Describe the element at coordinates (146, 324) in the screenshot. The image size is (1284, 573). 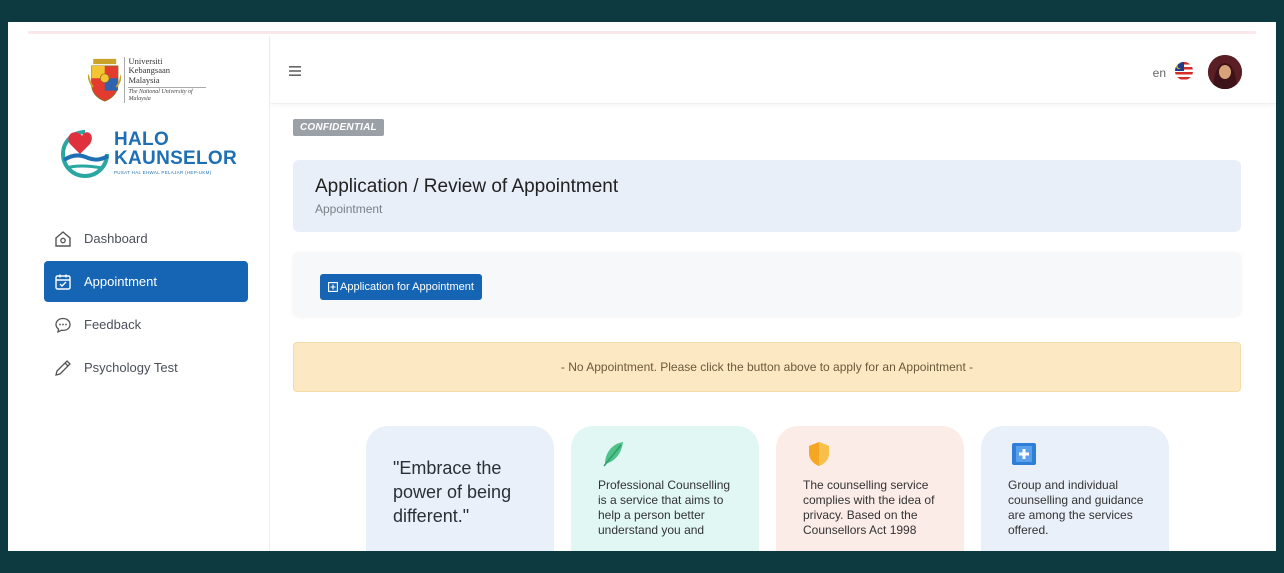
I see `sidebar-item-feedback: Feedback` at that location.